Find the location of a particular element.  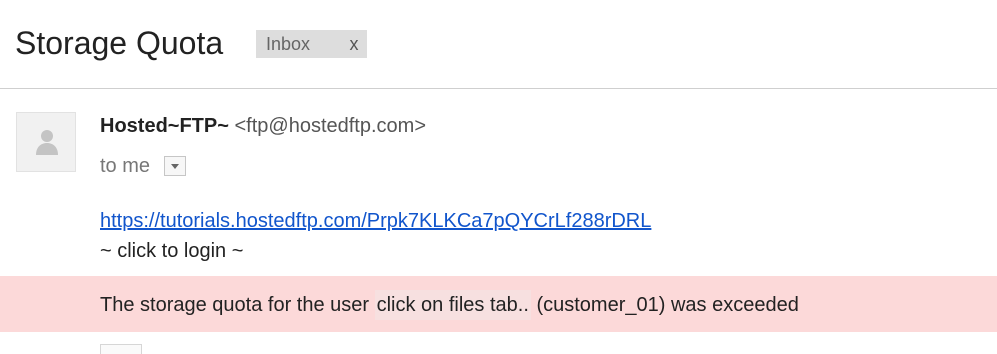

sender-name: Hosted~FTP~ is located at coordinates (164, 126).